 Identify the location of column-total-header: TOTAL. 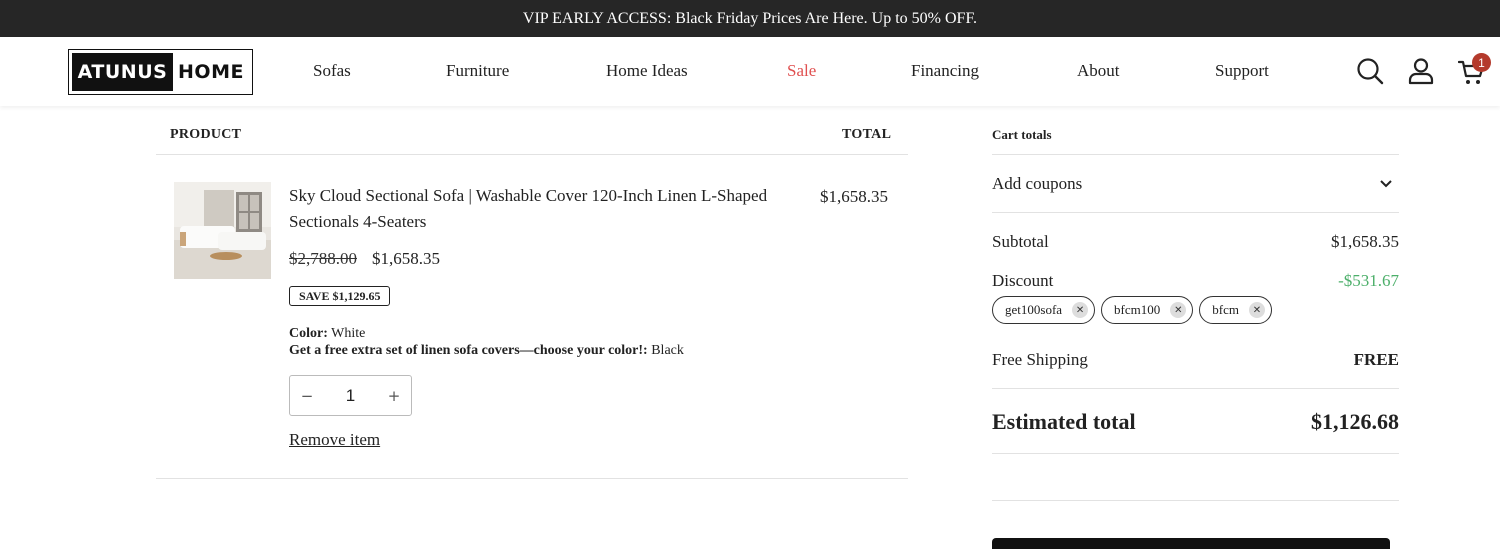
(867, 134).